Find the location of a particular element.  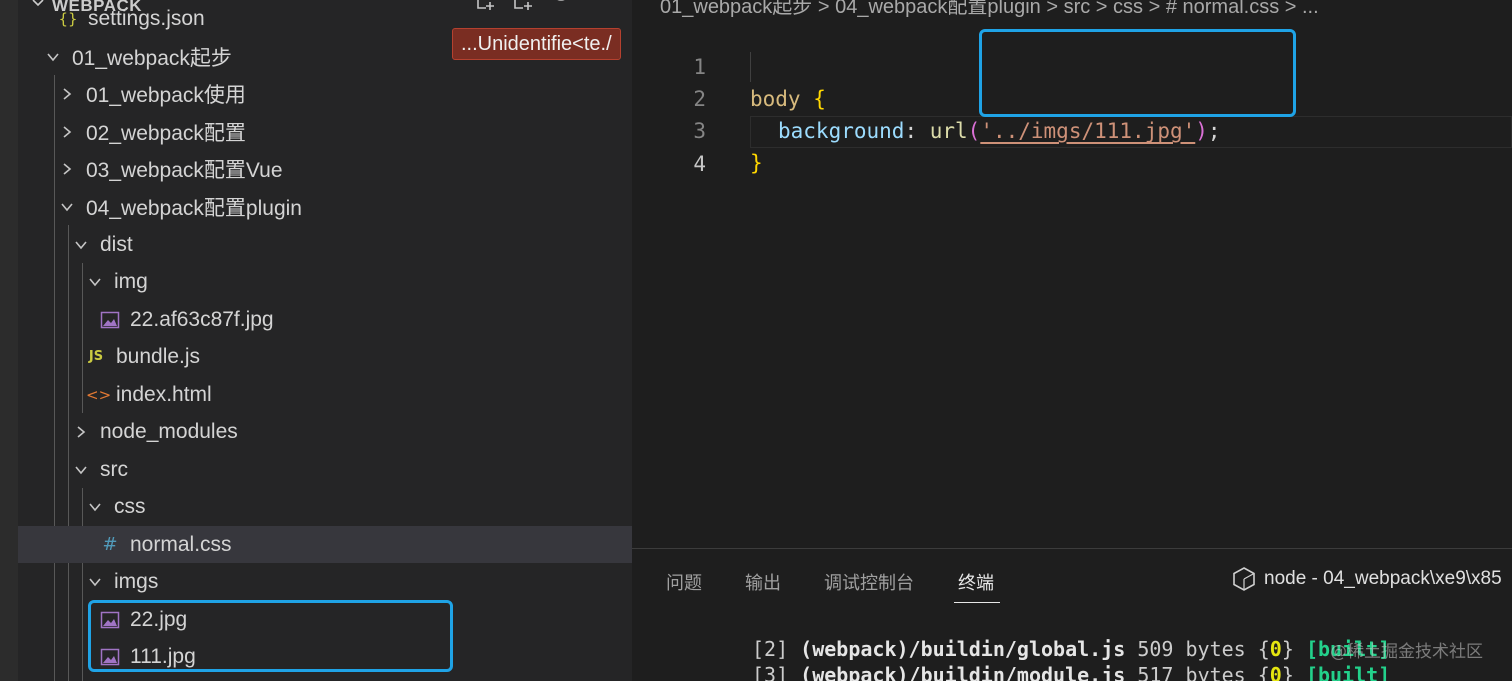

module-path: (webpack)/buildin/module.js is located at coordinates (963, 672).